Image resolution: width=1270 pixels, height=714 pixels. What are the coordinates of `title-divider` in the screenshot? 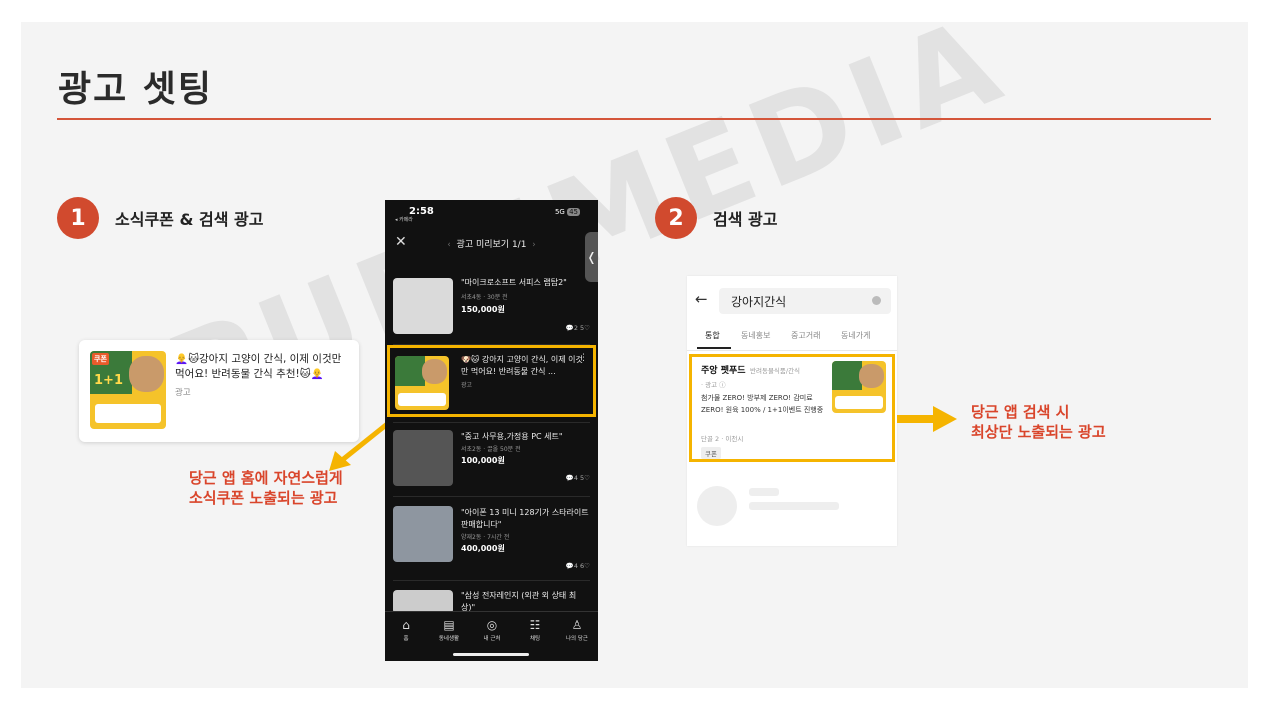 It's located at (634, 119).